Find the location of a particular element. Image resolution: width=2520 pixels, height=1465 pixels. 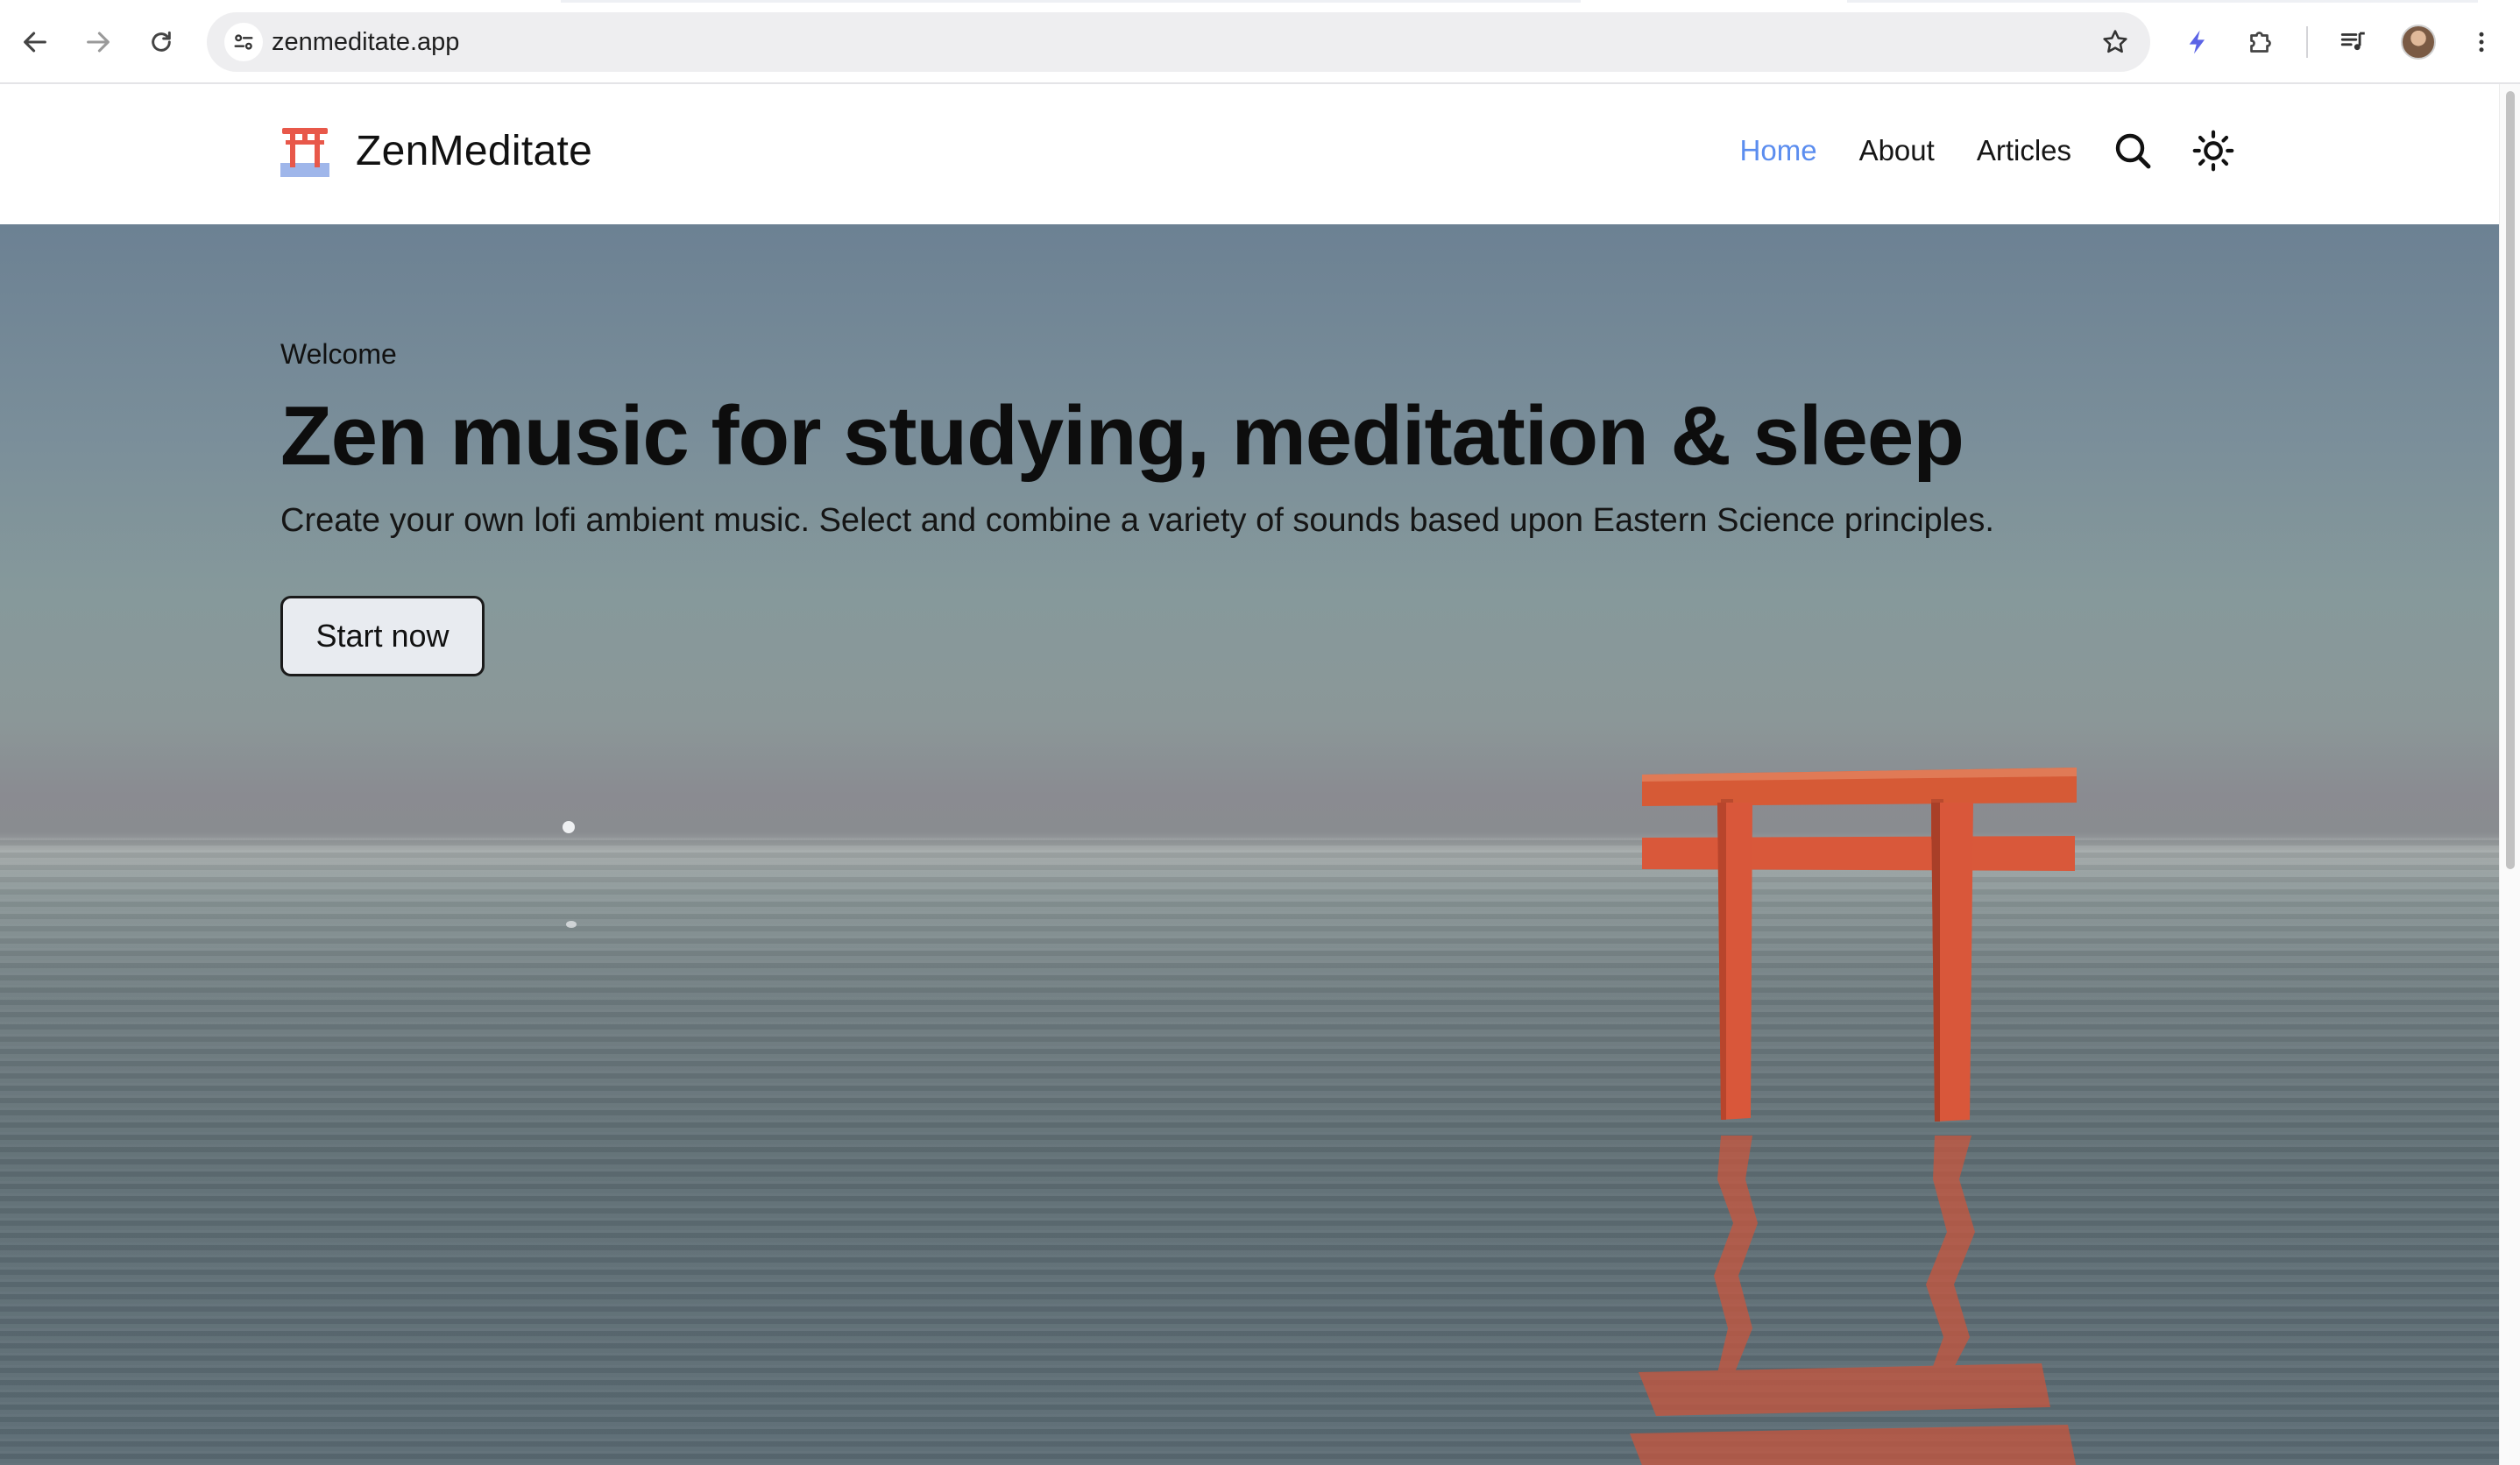

start-now-button: Start now is located at coordinates (382, 636).